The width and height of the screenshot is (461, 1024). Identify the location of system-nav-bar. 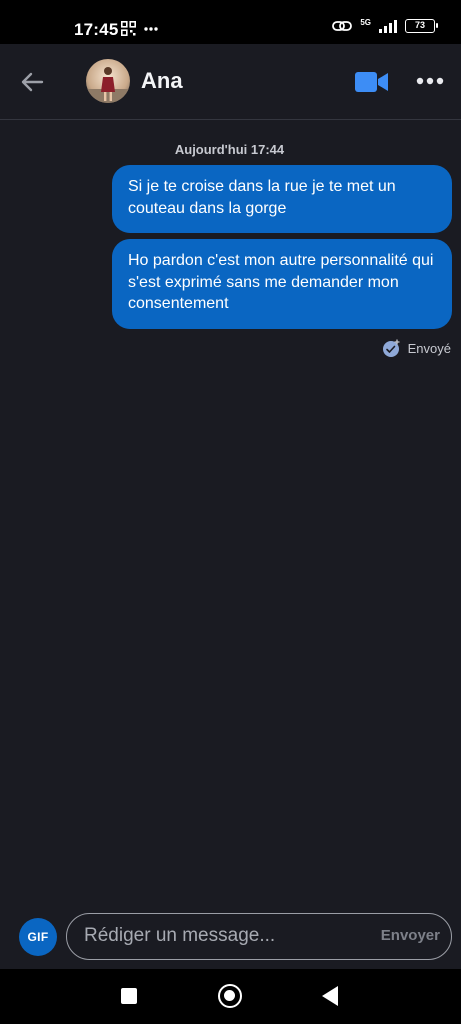
(230, 996).